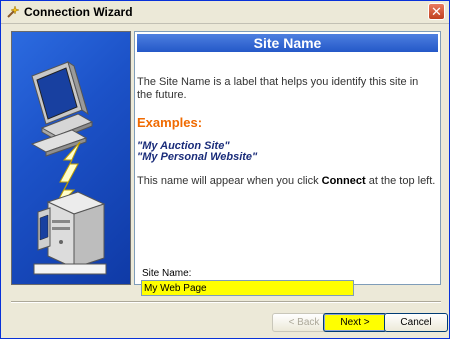  I want to click on button-divider-highlight, so click(226, 302).